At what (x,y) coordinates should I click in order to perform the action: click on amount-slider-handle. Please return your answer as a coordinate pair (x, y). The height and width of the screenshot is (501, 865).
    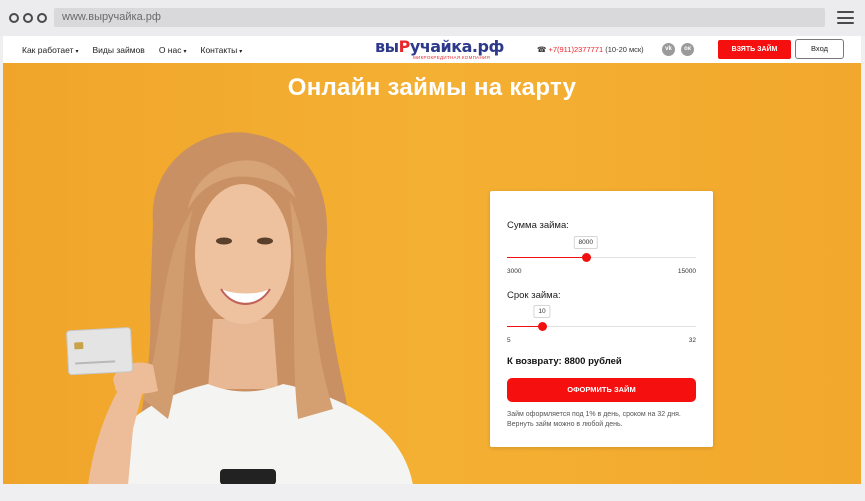
    Looking at the image, I should click on (586, 257).